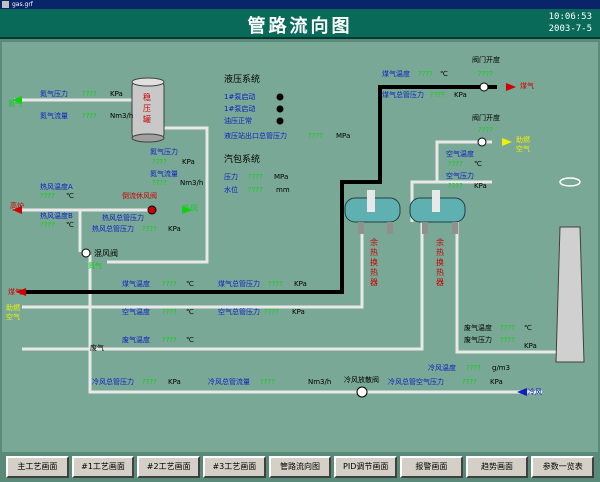  Describe the element at coordinates (113, 382) in the screenshot. I see `cold-air-total-pressure-label: 冷风总管压力` at that location.